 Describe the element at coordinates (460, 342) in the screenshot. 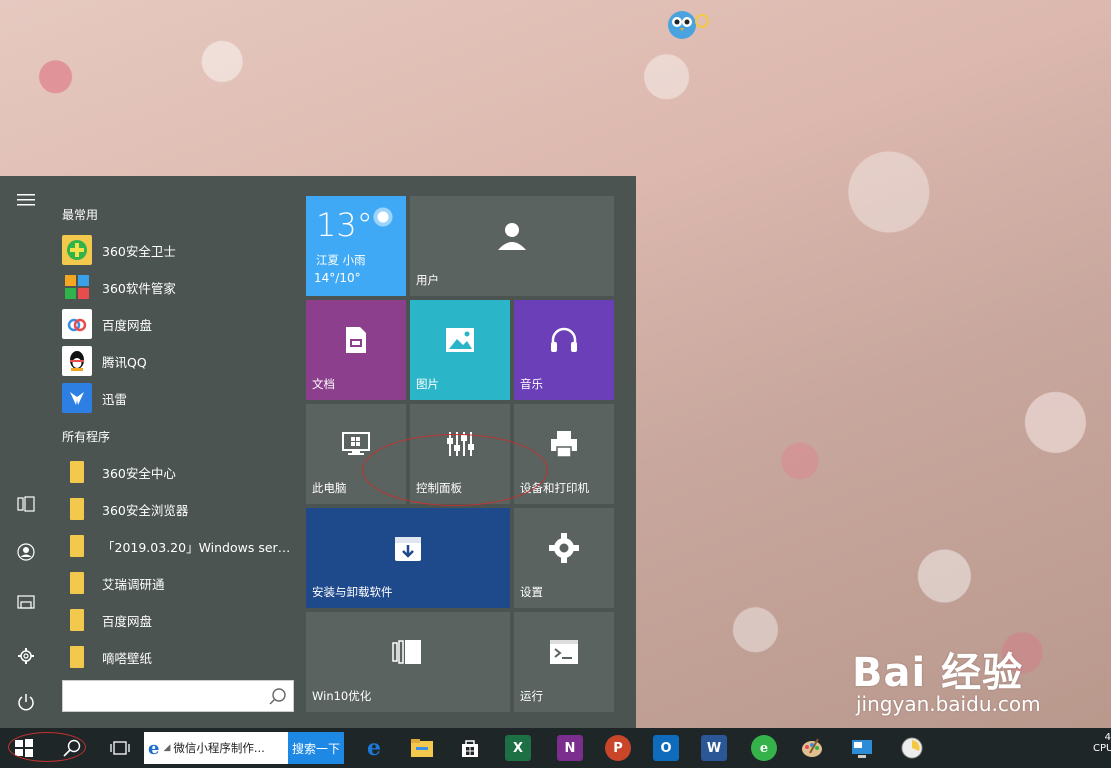

I see `picture-icon` at that location.